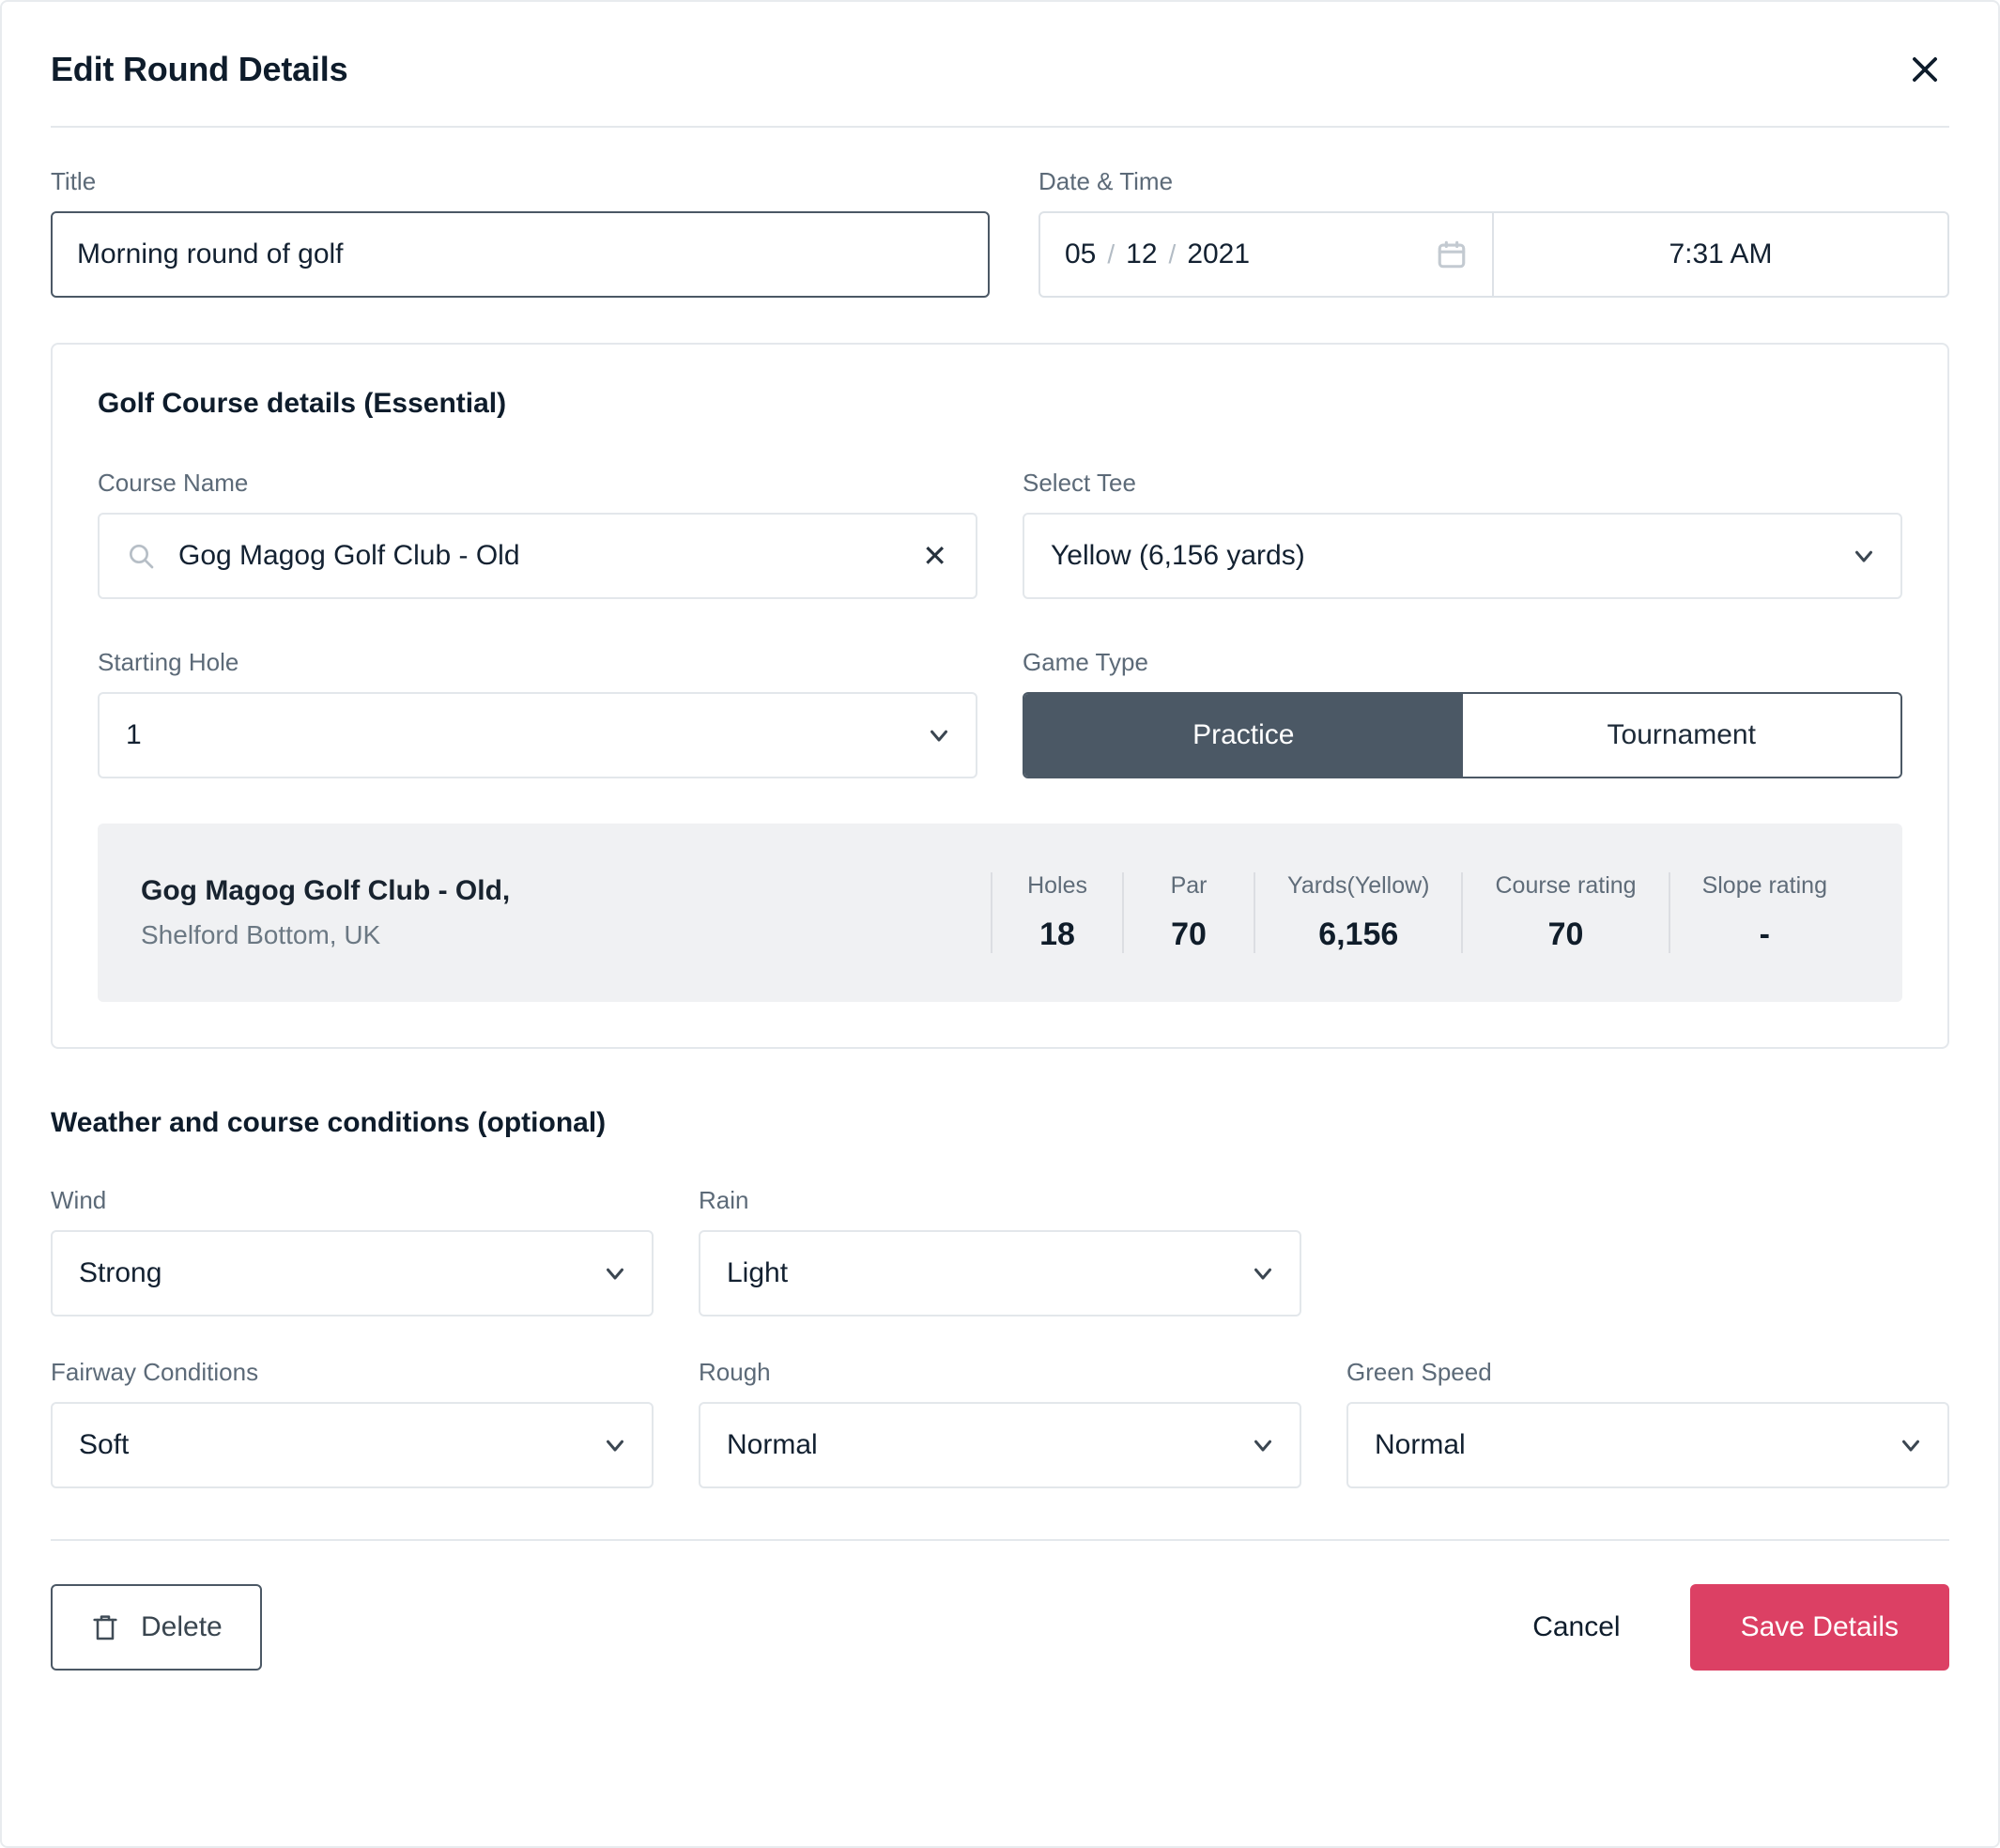 The height and width of the screenshot is (1848, 2000). What do you see at coordinates (1566, 885) in the screenshot?
I see `stat-course-rating-label: Course rating` at bounding box center [1566, 885].